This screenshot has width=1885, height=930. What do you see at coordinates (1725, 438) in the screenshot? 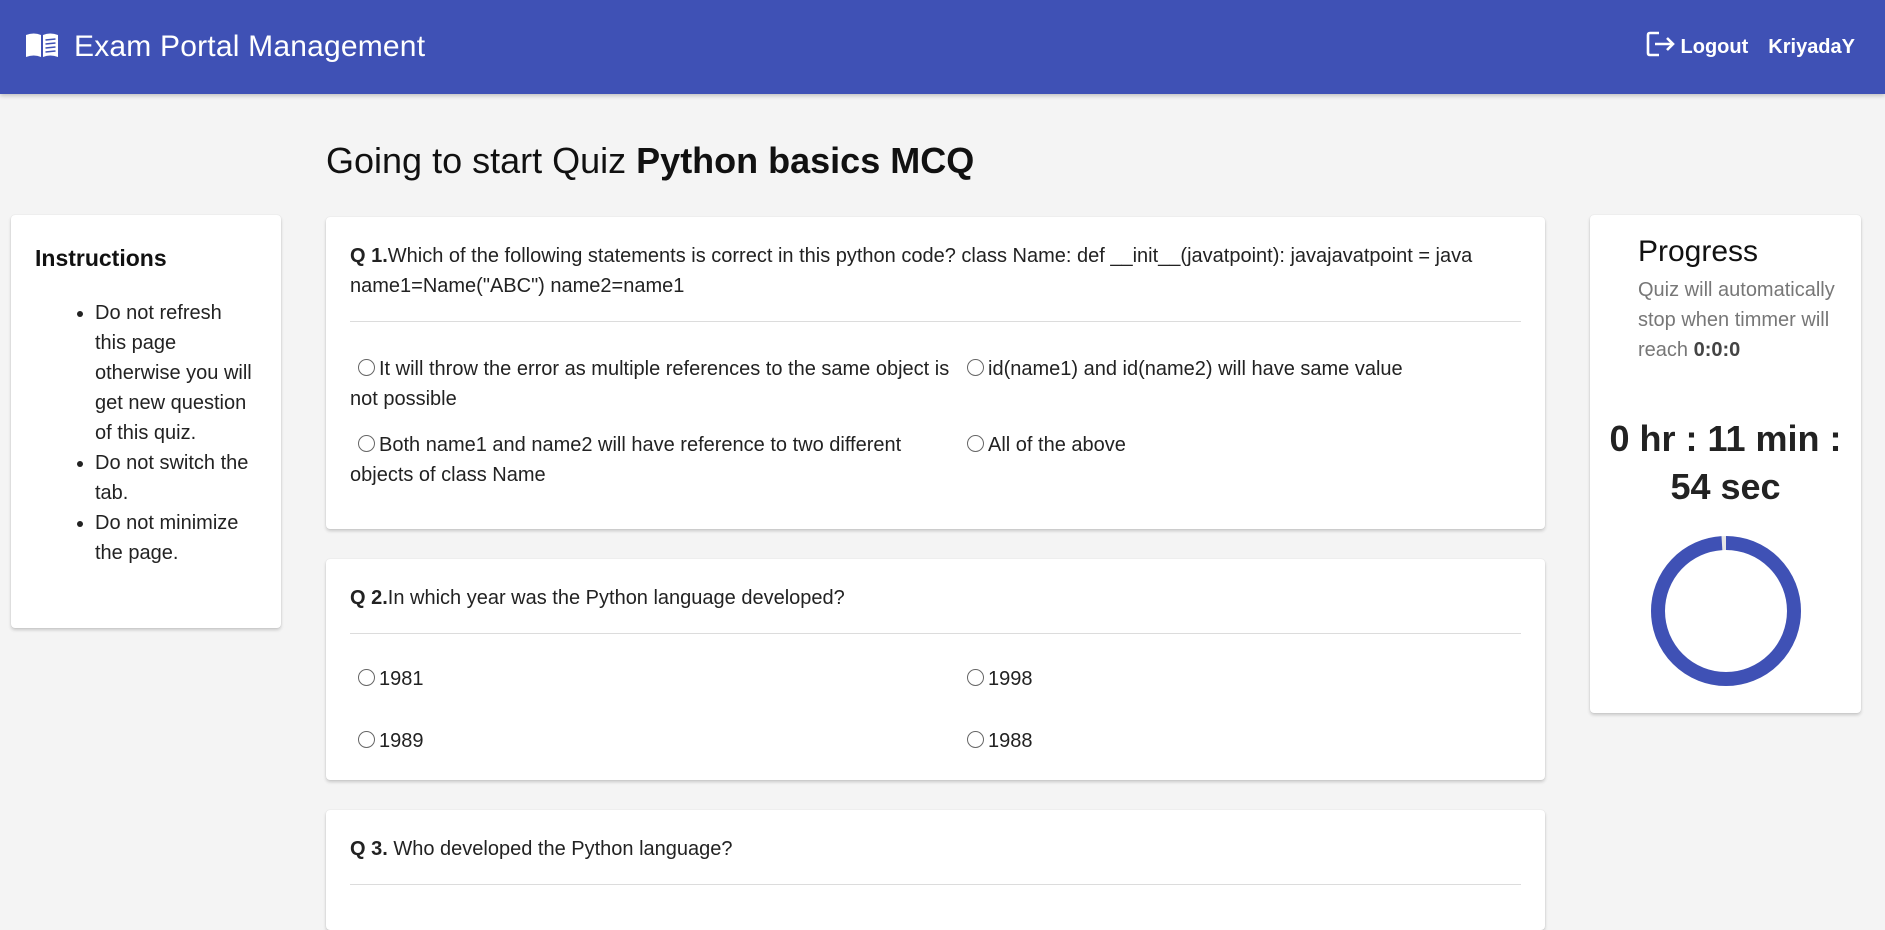
I see `timer-line-1: 0 hr : 11 min :` at bounding box center [1725, 438].